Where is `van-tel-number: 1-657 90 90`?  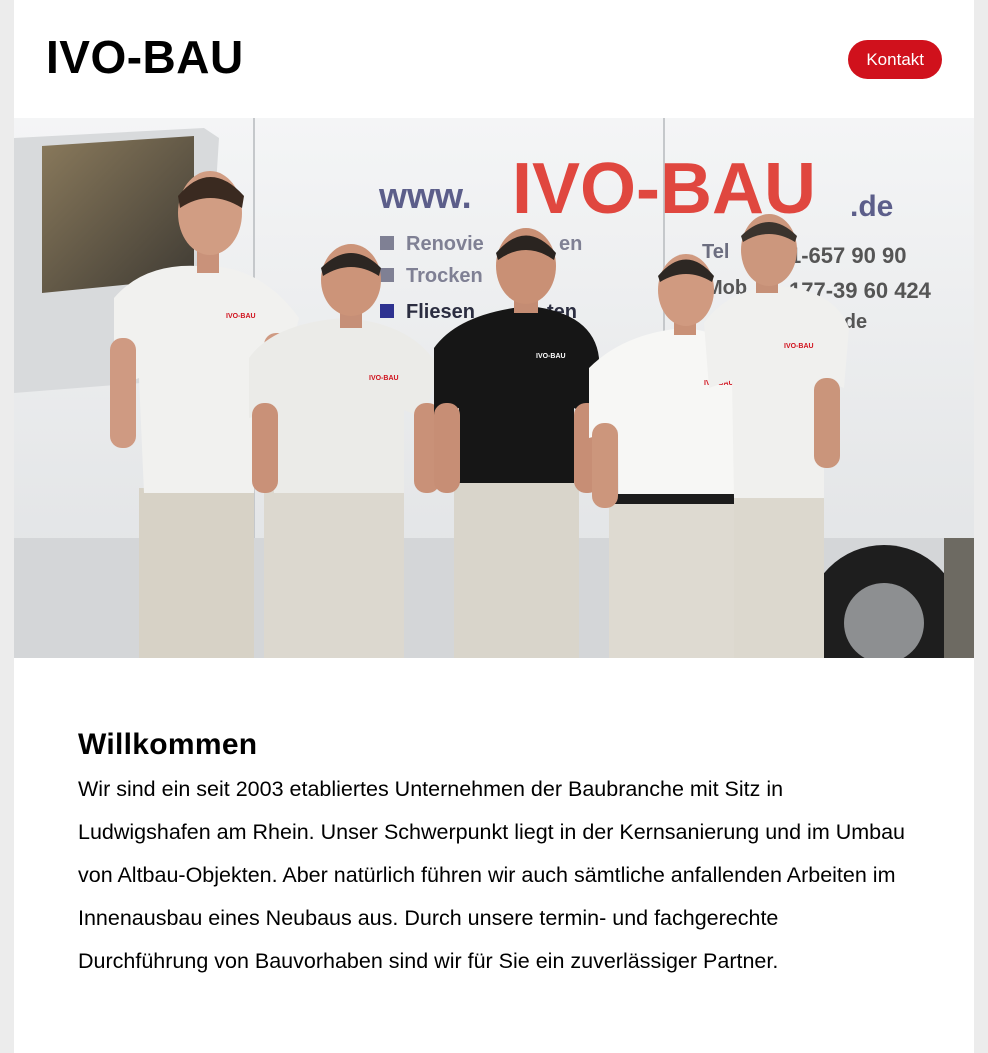 van-tel-number: 1-657 90 90 is located at coordinates (847, 255).